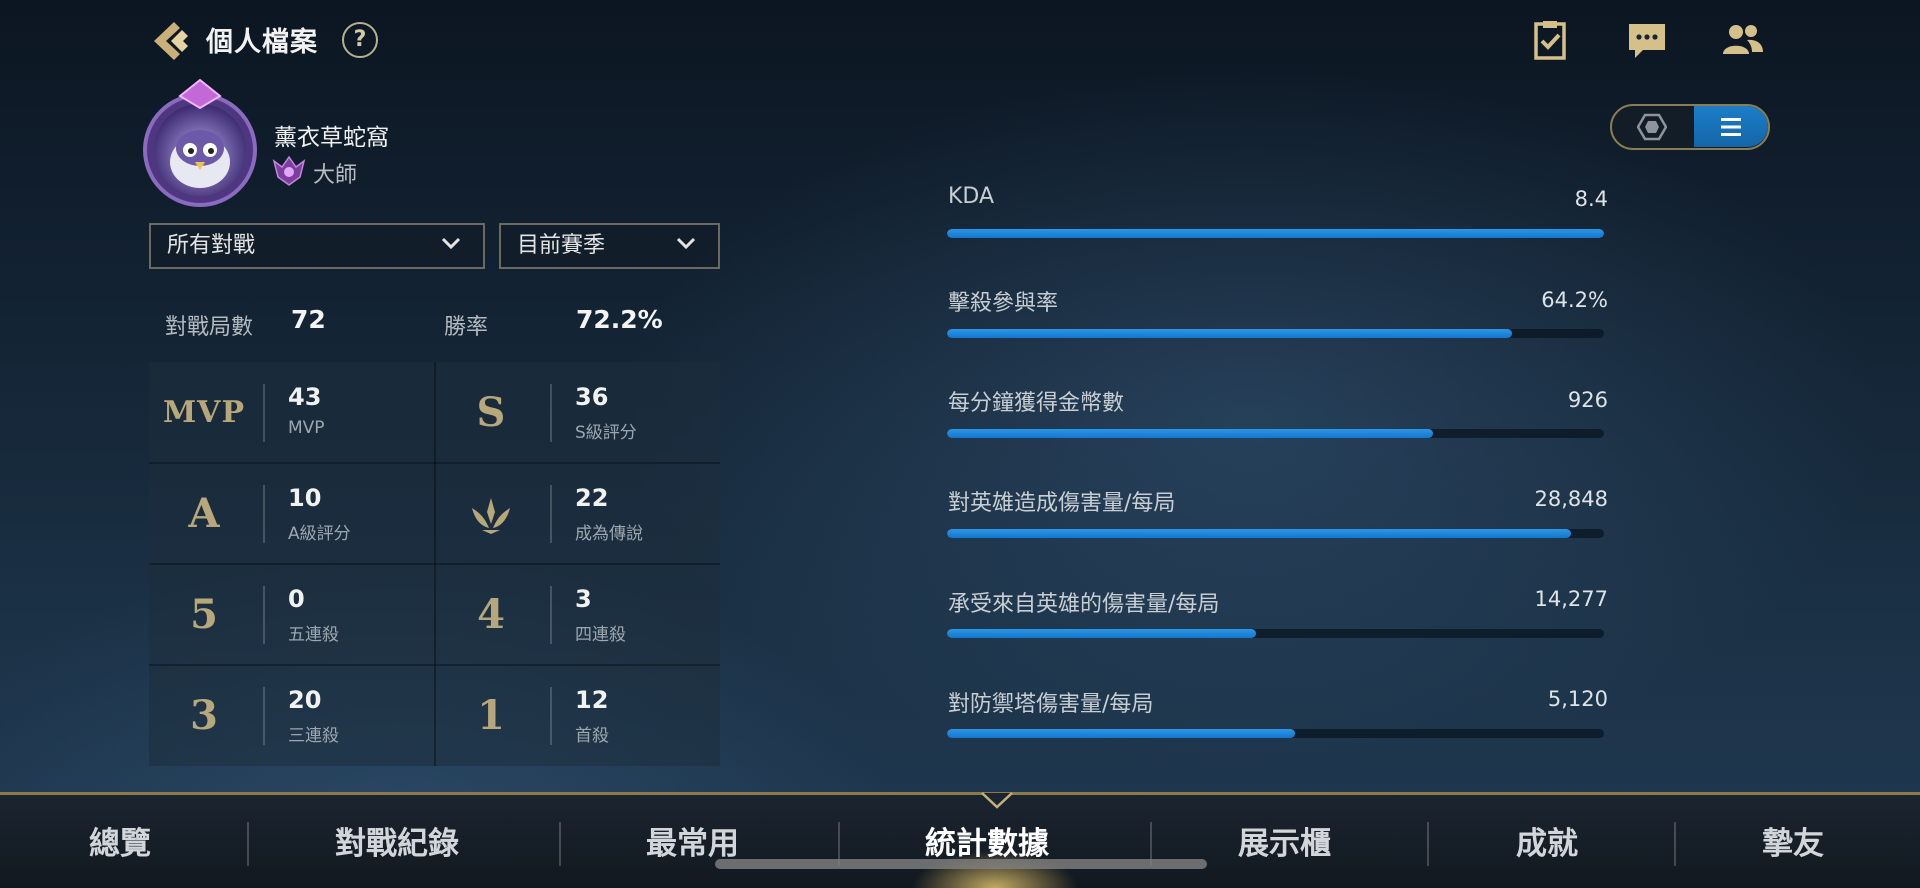 The height and width of the screenshot is (888, 1920). I want to click on master-rank-icon, so click(289, 170).